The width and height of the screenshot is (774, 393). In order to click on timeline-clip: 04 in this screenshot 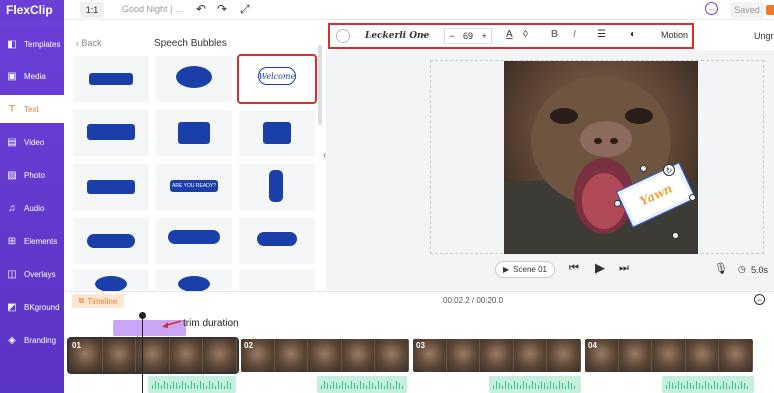, I will do `click(669, 355)`.